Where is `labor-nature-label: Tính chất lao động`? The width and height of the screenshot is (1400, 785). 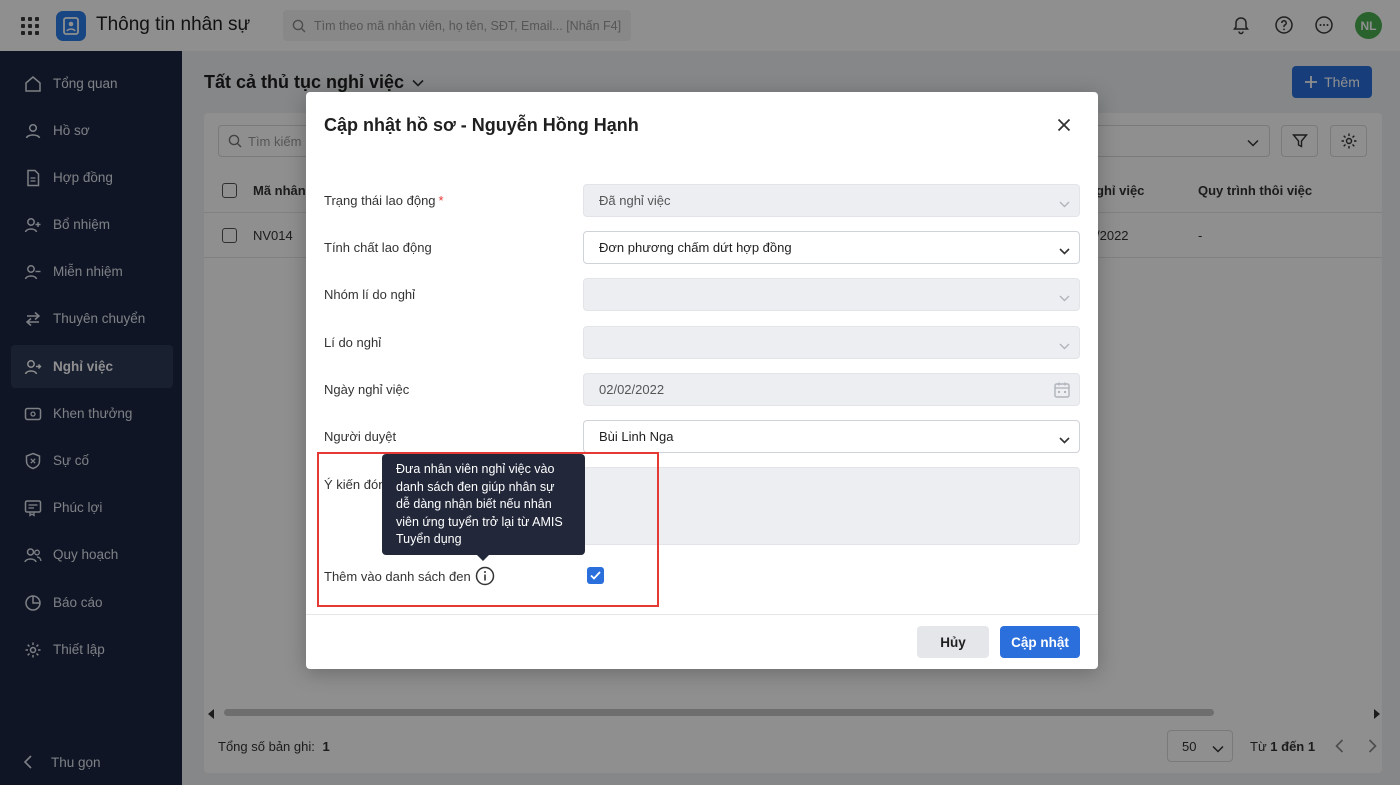
labor-nature-label: Tính chất lao động is located at coordinates (378, 247).